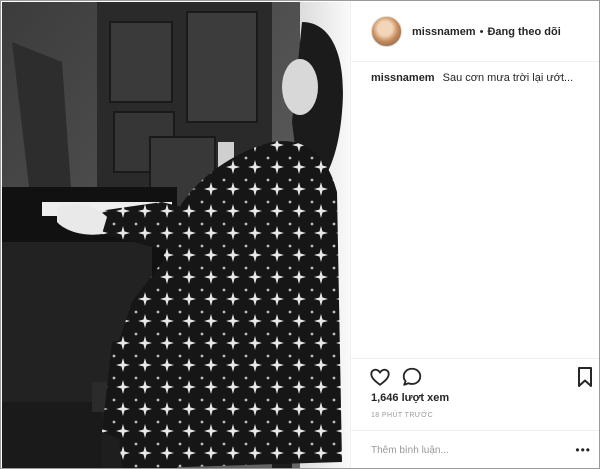  What do you see at coordinates (412, 377) in the screenshot?
I see `comment-icon` at bounding box center [412, 377].